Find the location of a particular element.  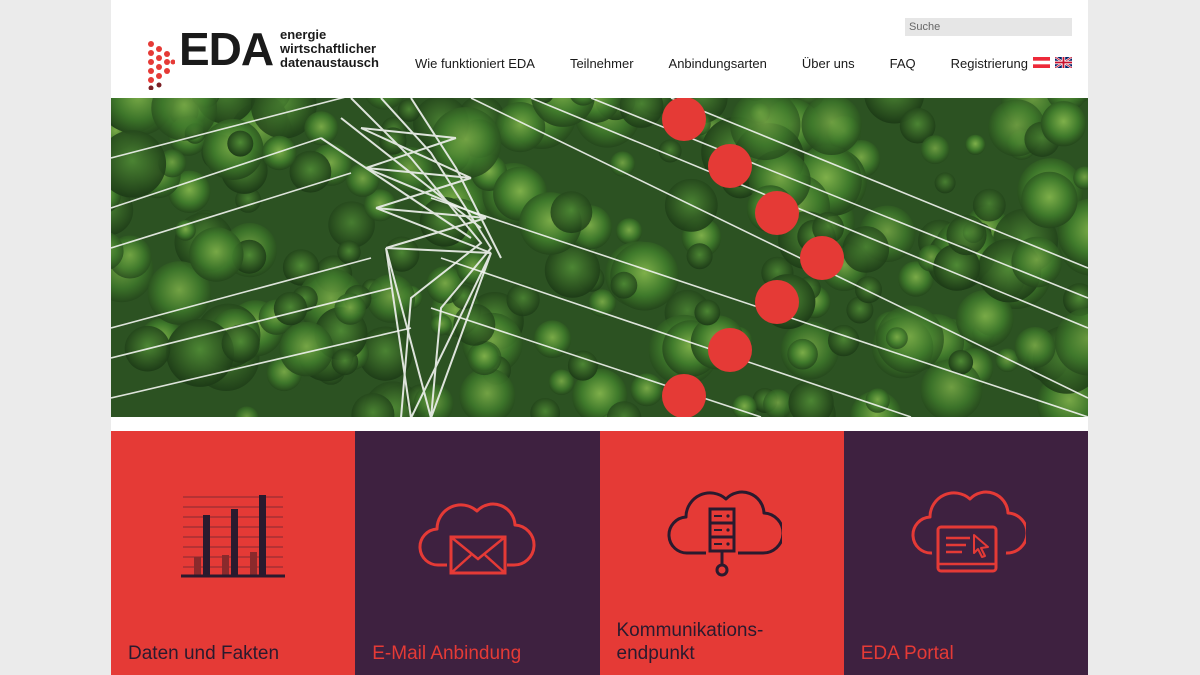

tile-label-line: EDA Portal is located at coordinates (907, 653).